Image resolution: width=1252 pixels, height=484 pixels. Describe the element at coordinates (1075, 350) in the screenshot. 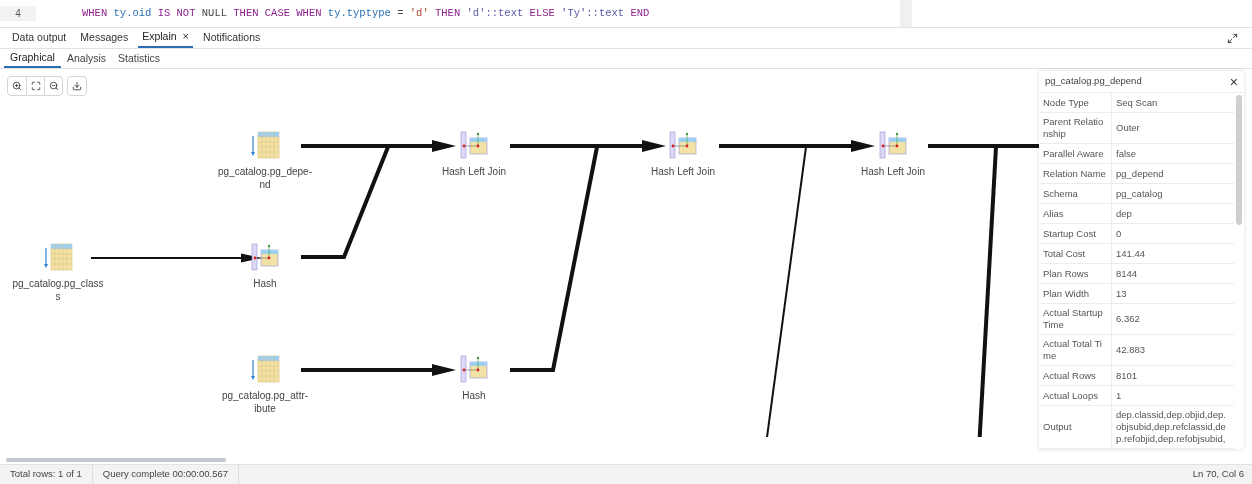

I see `property-name: Actual Total Time` at that location.